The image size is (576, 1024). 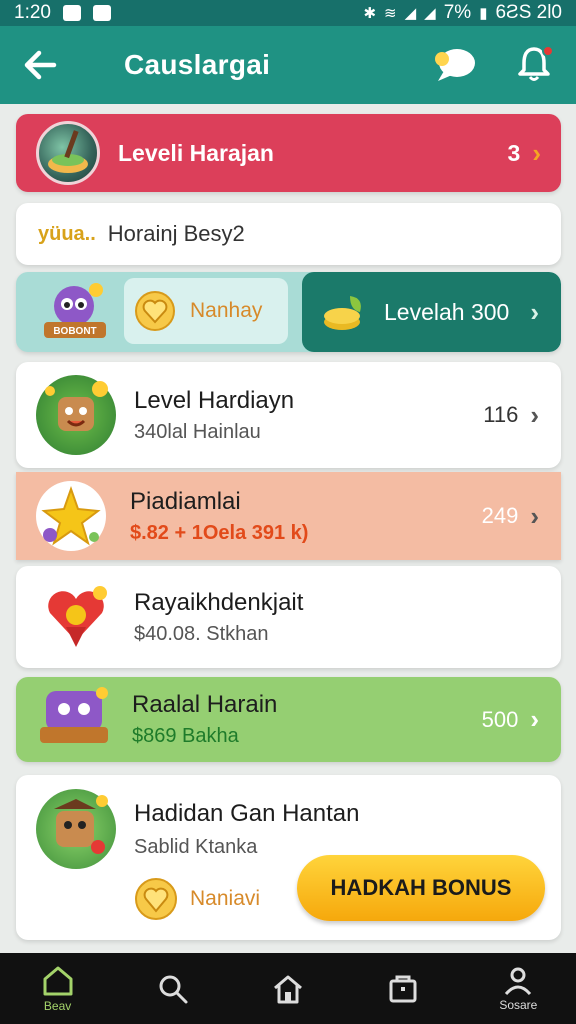 I want to click on list-item: Raalal Harain $869 Bakha 500 ›, so click(x=288, y=719).